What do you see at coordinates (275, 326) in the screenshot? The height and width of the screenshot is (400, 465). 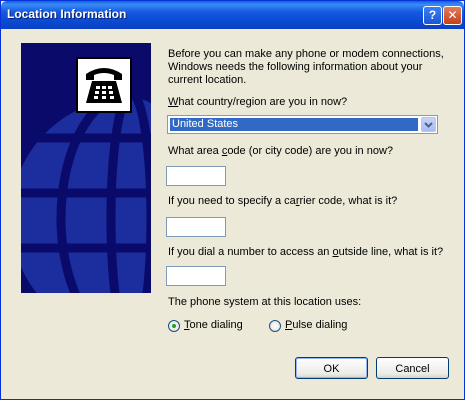 I see `pulse-dialing-radio` at bounding box center [275, 326].